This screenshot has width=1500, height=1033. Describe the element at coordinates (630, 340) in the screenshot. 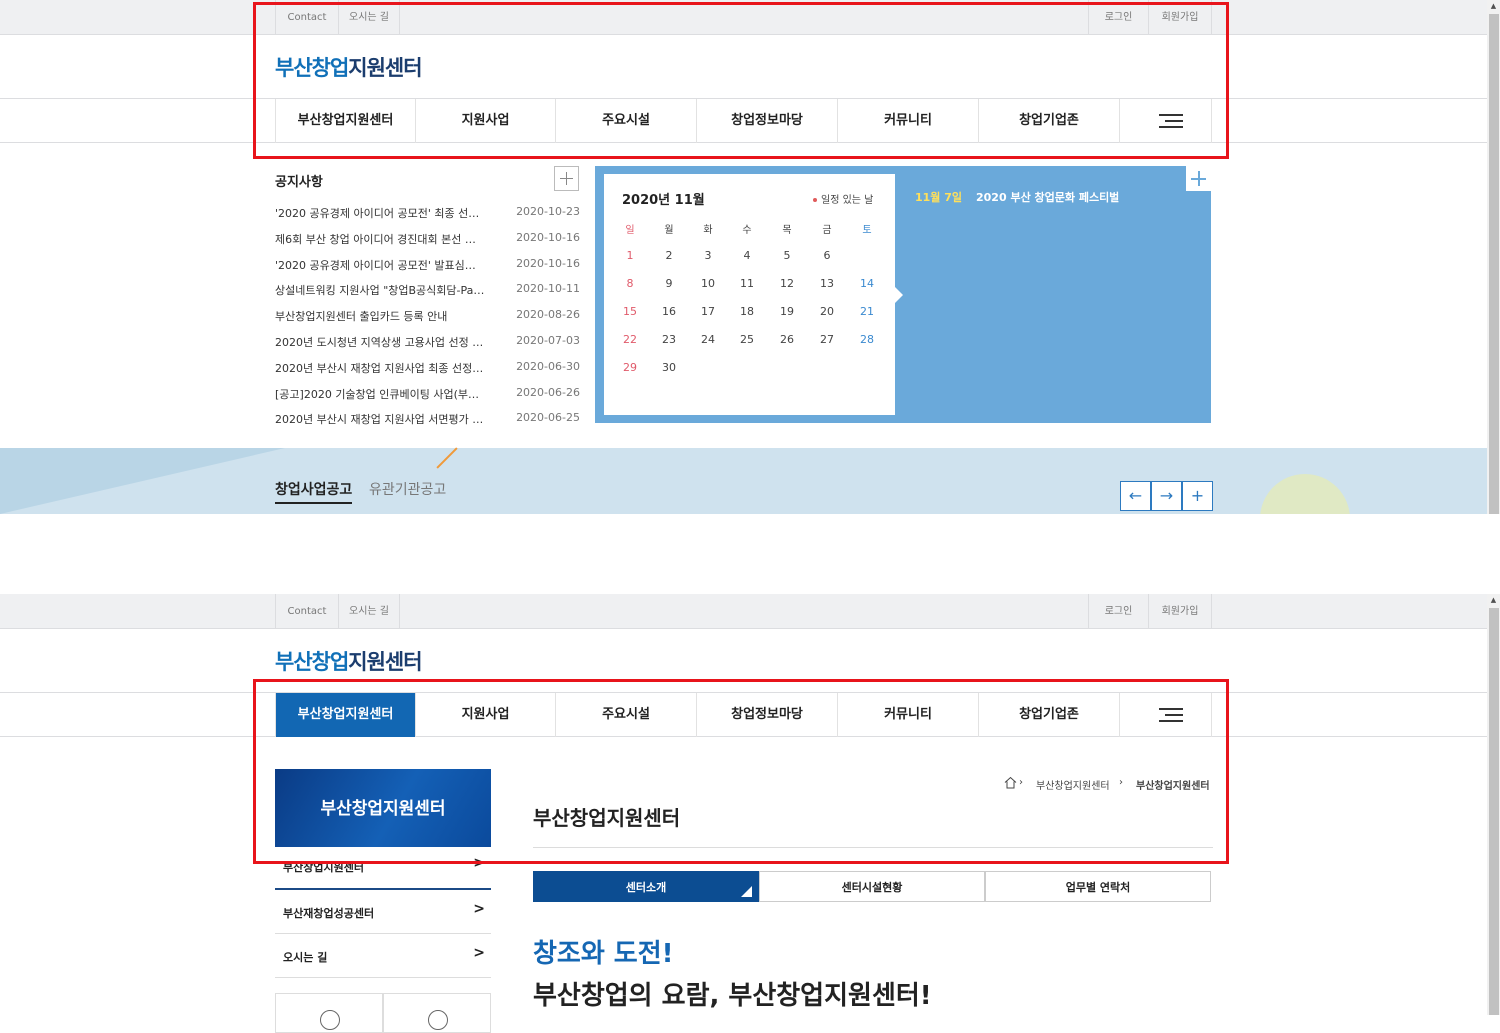

I see `calendar-day: 22` at that location.